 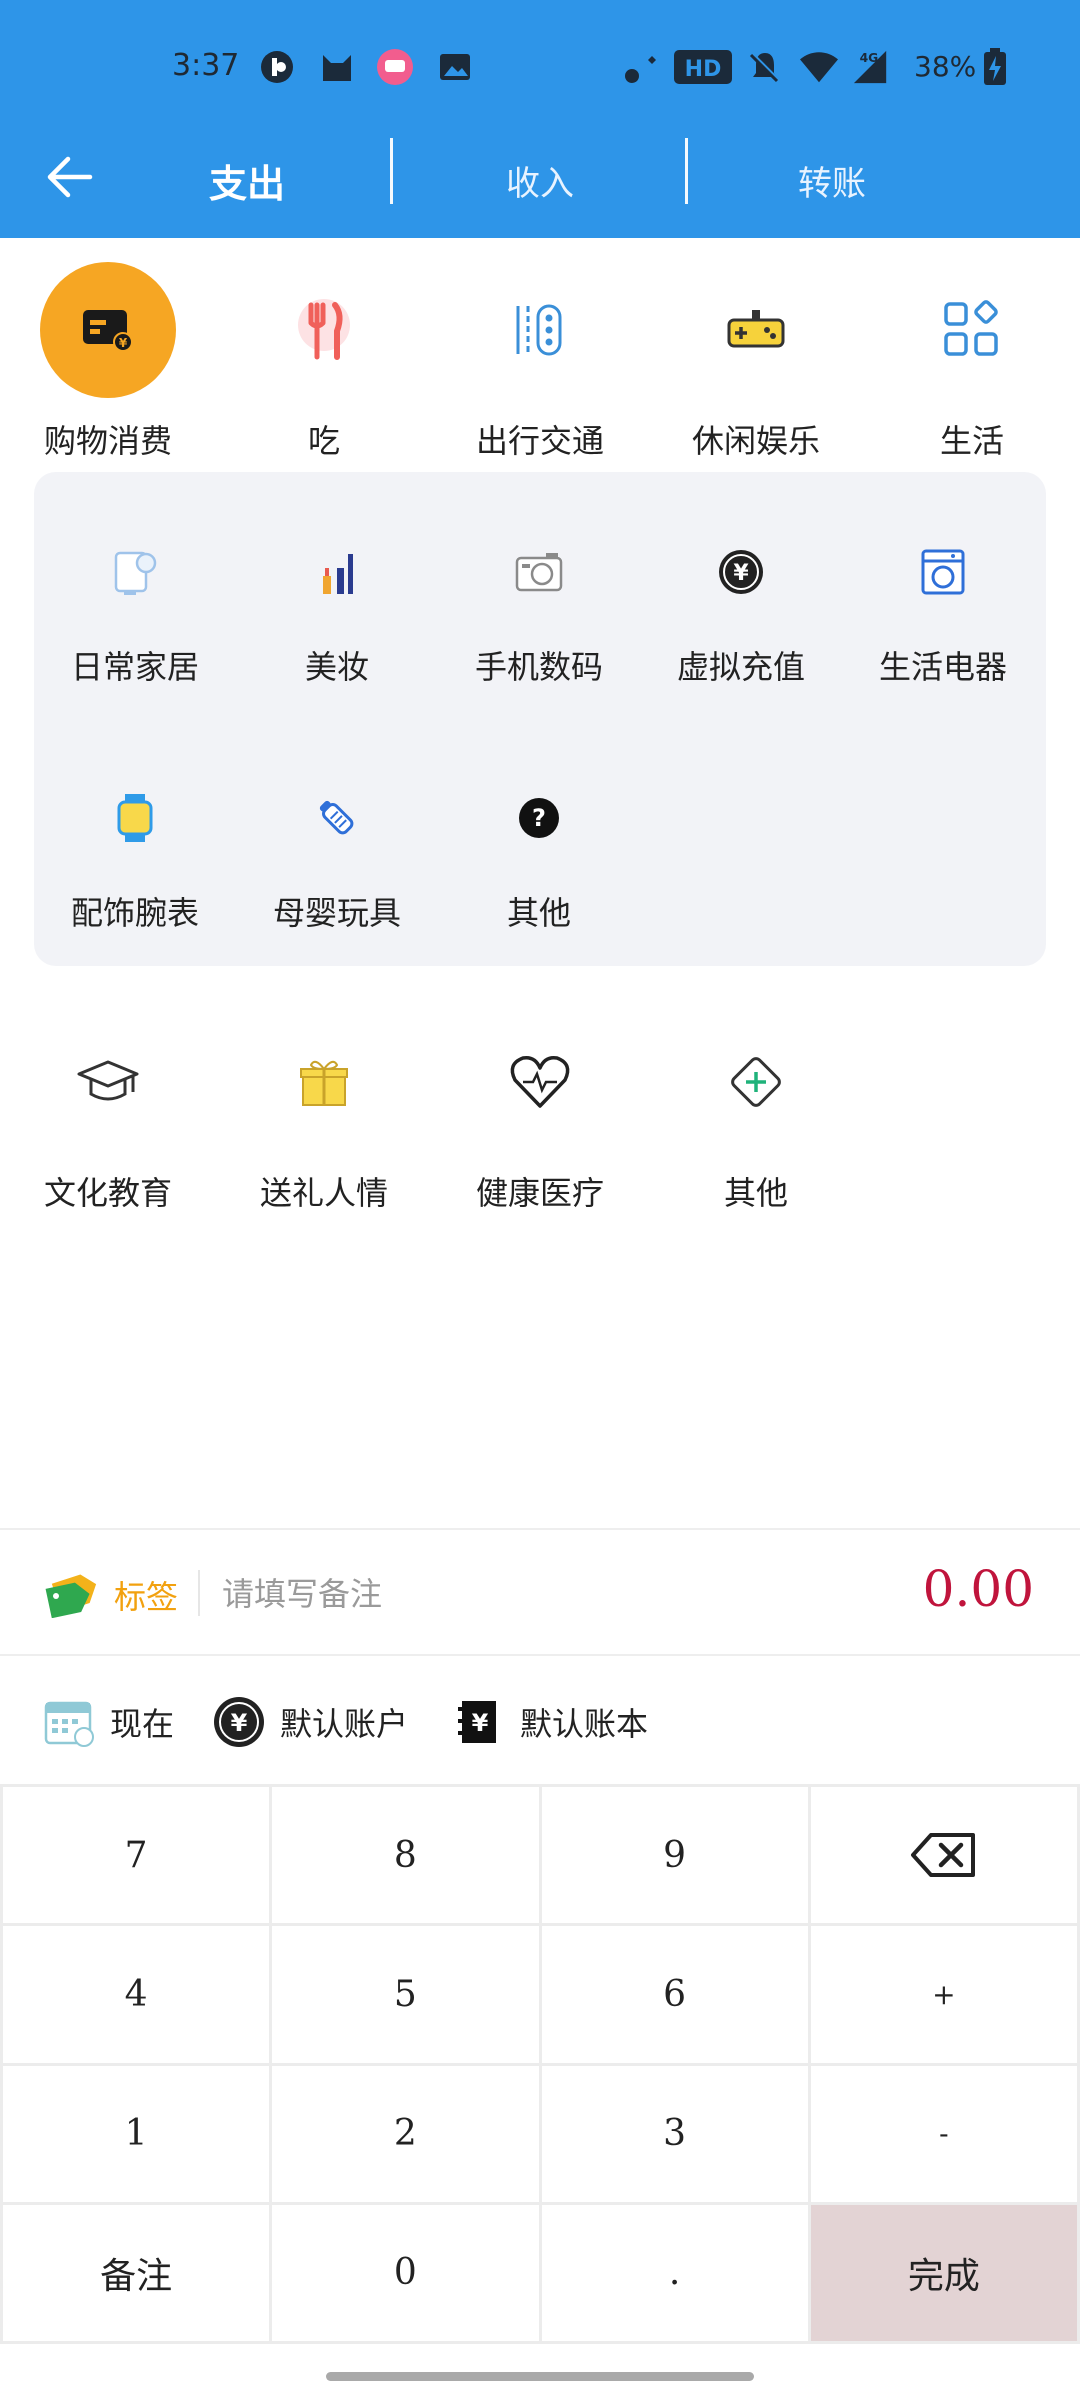 I want to click on category-gifts: 送礼人情, so click(x=324, y=1114).